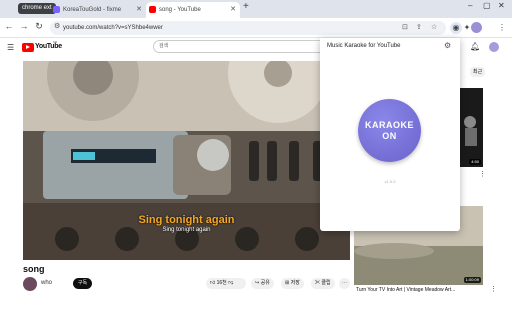 The width and height of the screenshot is (512, 320). I want to click on thumbnail-image, so click(471, 127).